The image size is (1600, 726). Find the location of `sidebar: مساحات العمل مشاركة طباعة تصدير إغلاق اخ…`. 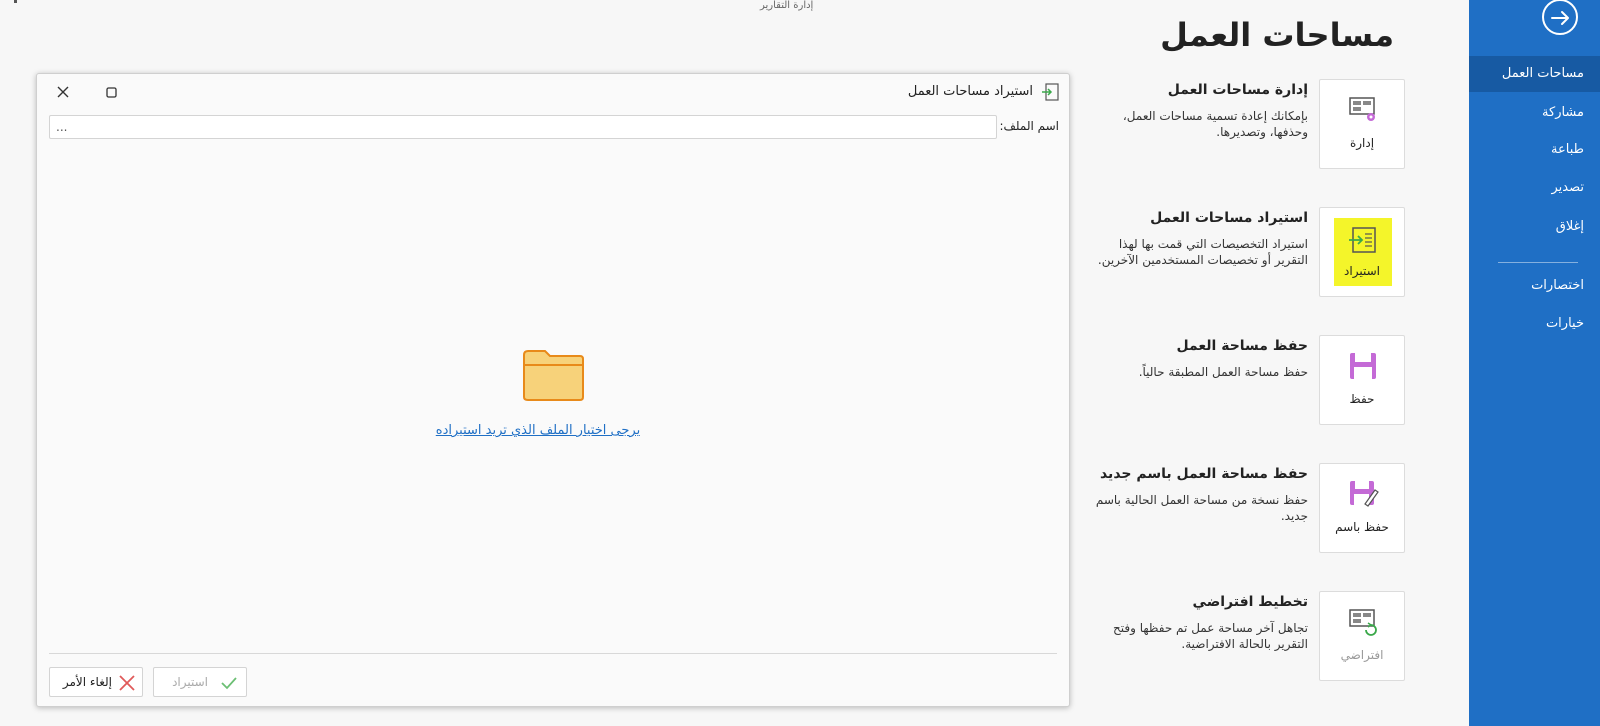

sidebar: مساحات العمل مشاركة طباعة تصدير إغلاق اخ… is located at coordinates (1534, 363).